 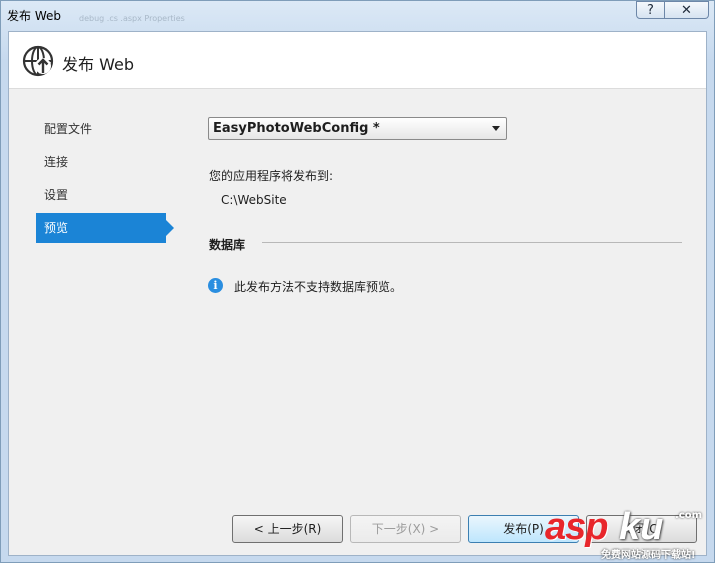 I want to click on watermark-brand: asp, so click(x=576, y=527).